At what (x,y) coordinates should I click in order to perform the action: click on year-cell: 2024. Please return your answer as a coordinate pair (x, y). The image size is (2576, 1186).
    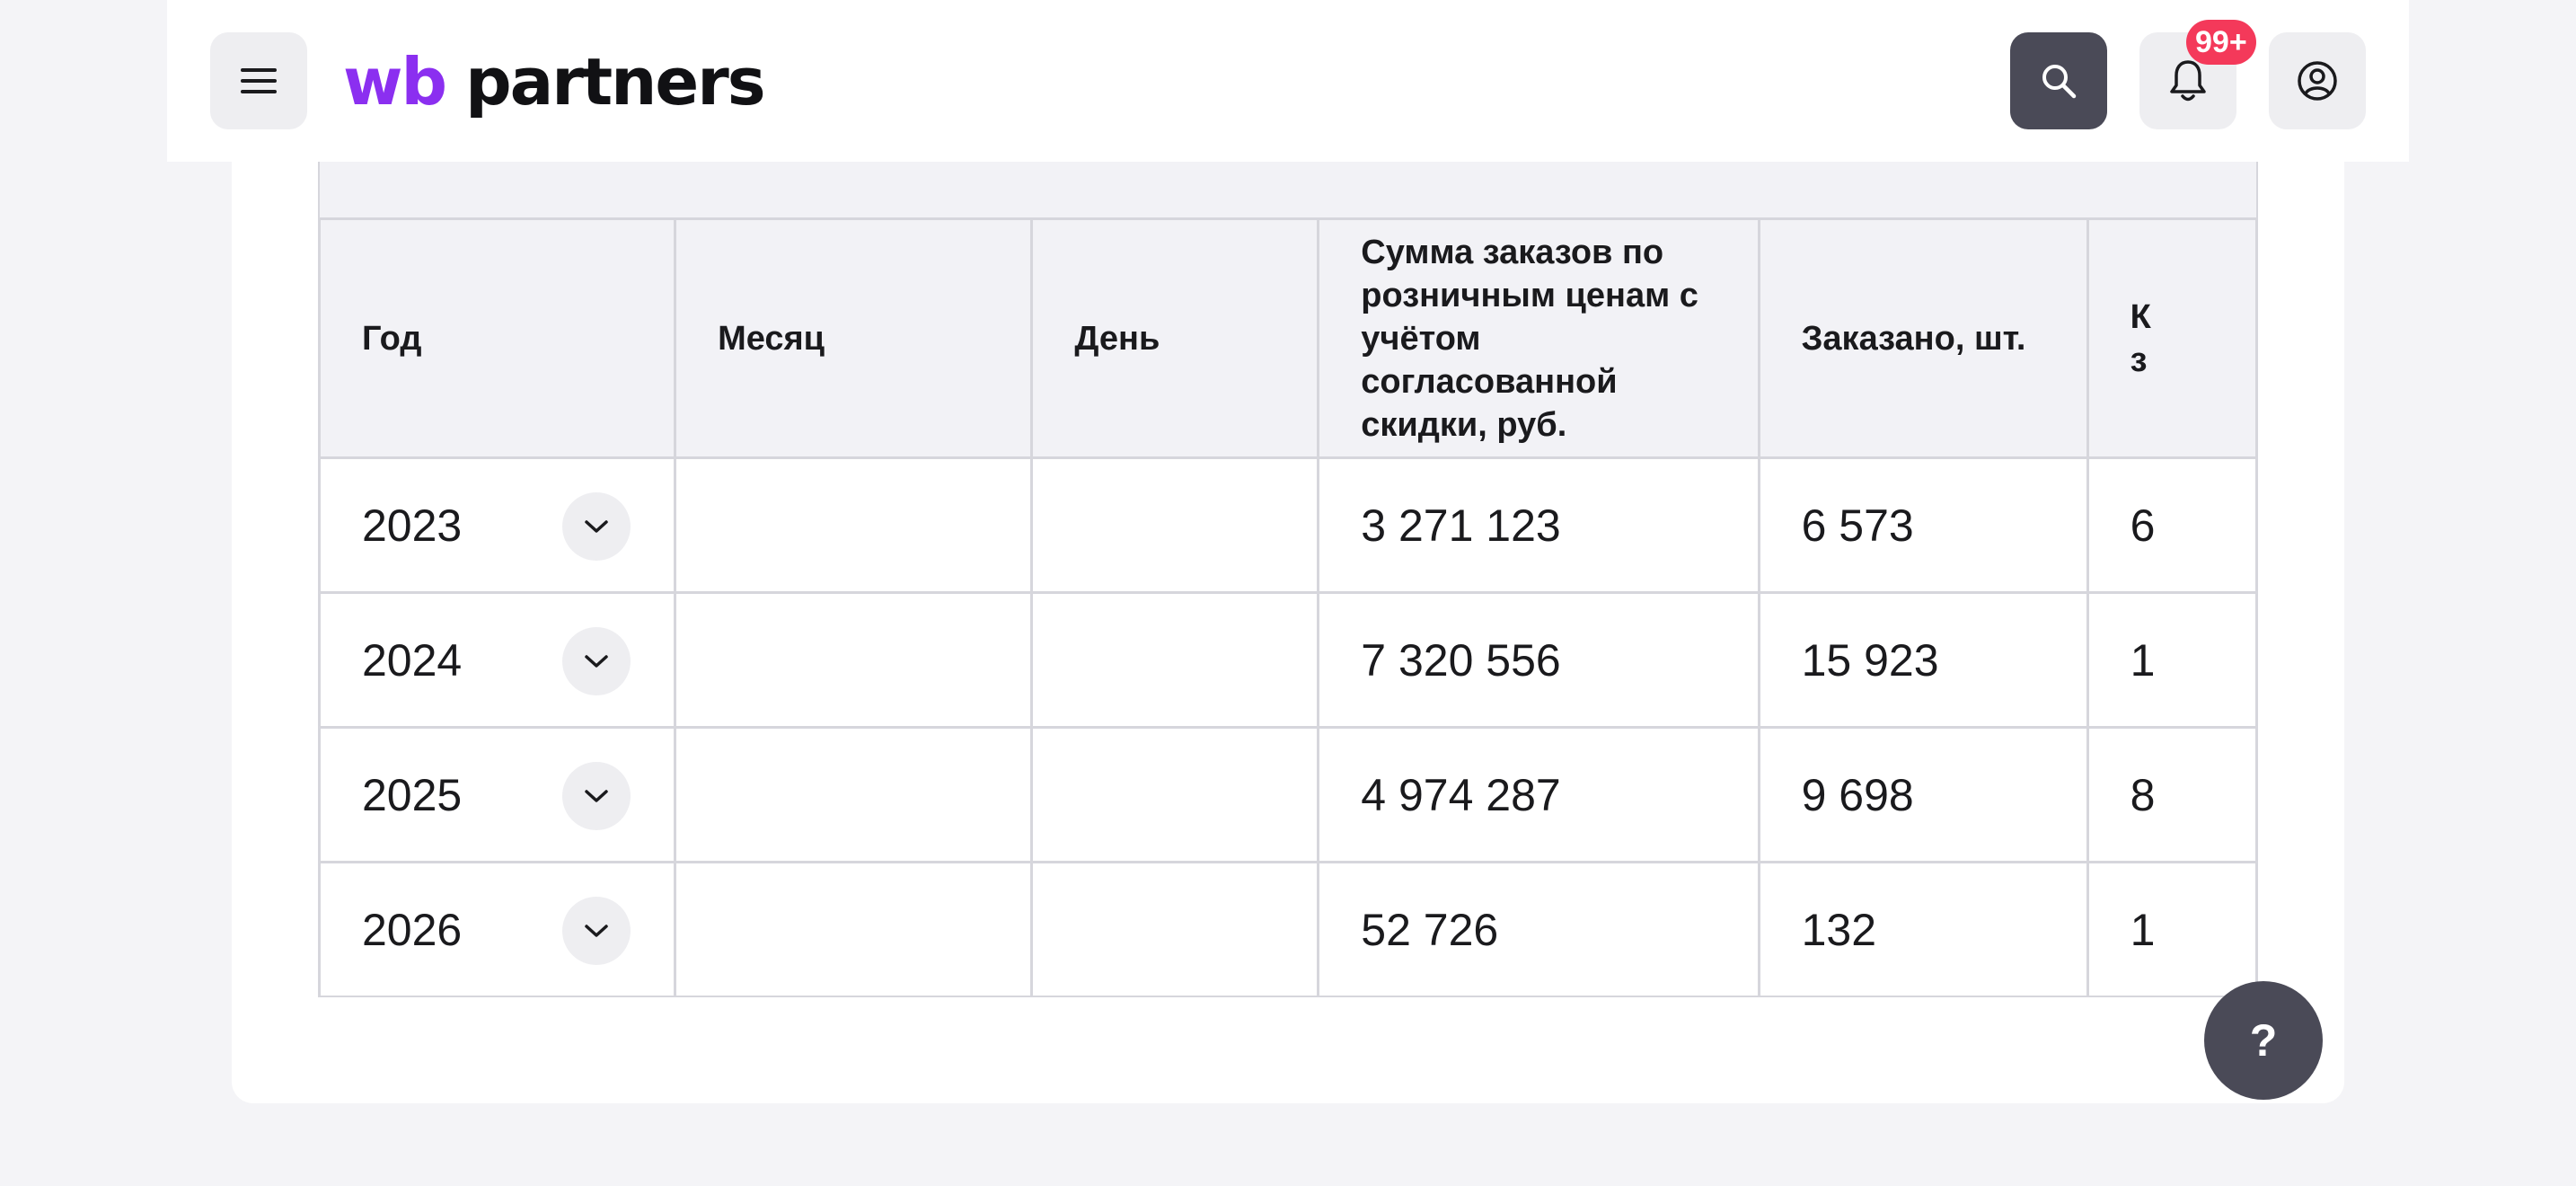
    Looking at the image, I should click on (497, 660).